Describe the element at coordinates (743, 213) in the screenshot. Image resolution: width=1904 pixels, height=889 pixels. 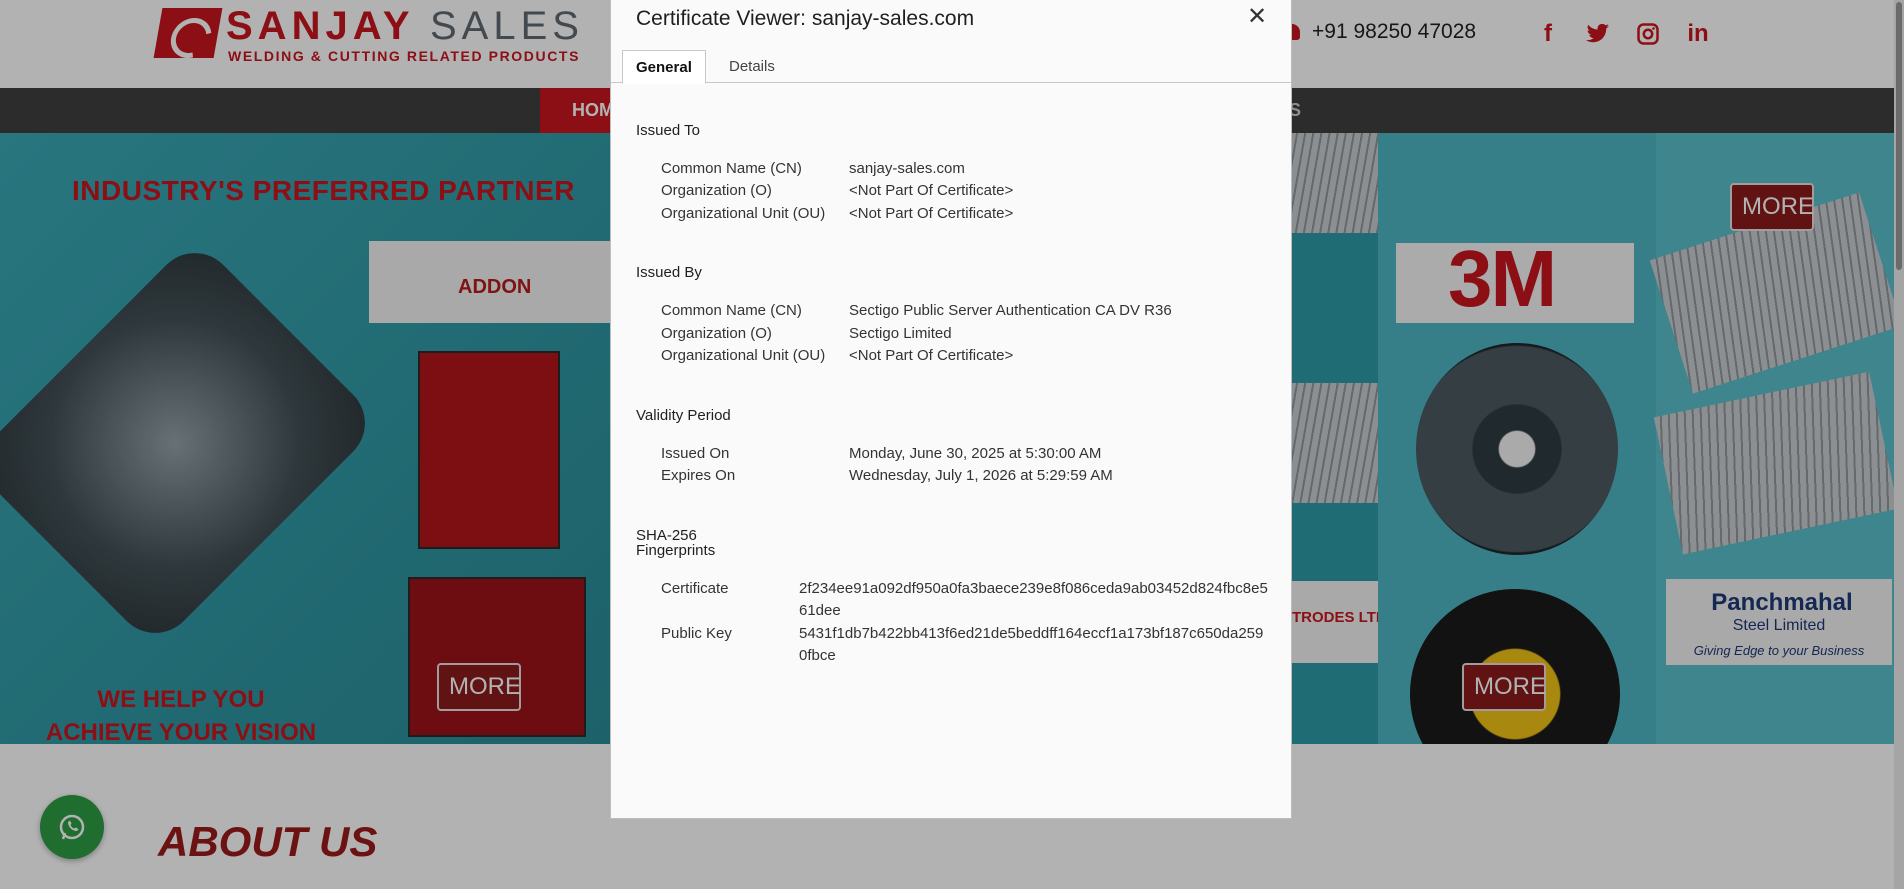
I see `issued-to-ou-label: Organizational Unit (OU)` at that location.